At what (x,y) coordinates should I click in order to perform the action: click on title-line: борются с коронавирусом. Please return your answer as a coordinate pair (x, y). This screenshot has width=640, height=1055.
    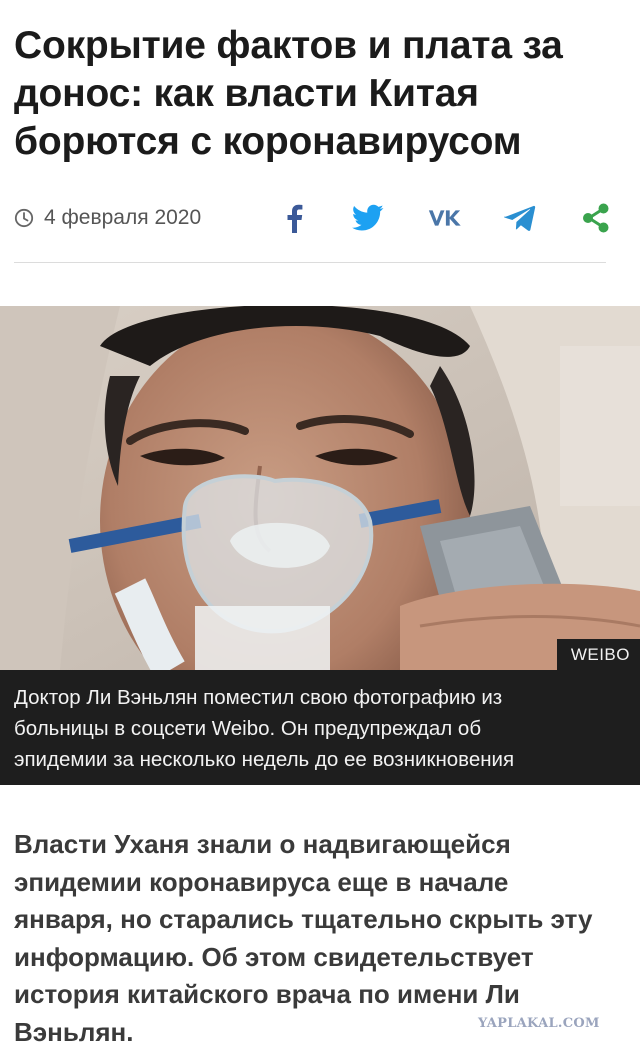
    Looking at the image, I should click on (268, 141).